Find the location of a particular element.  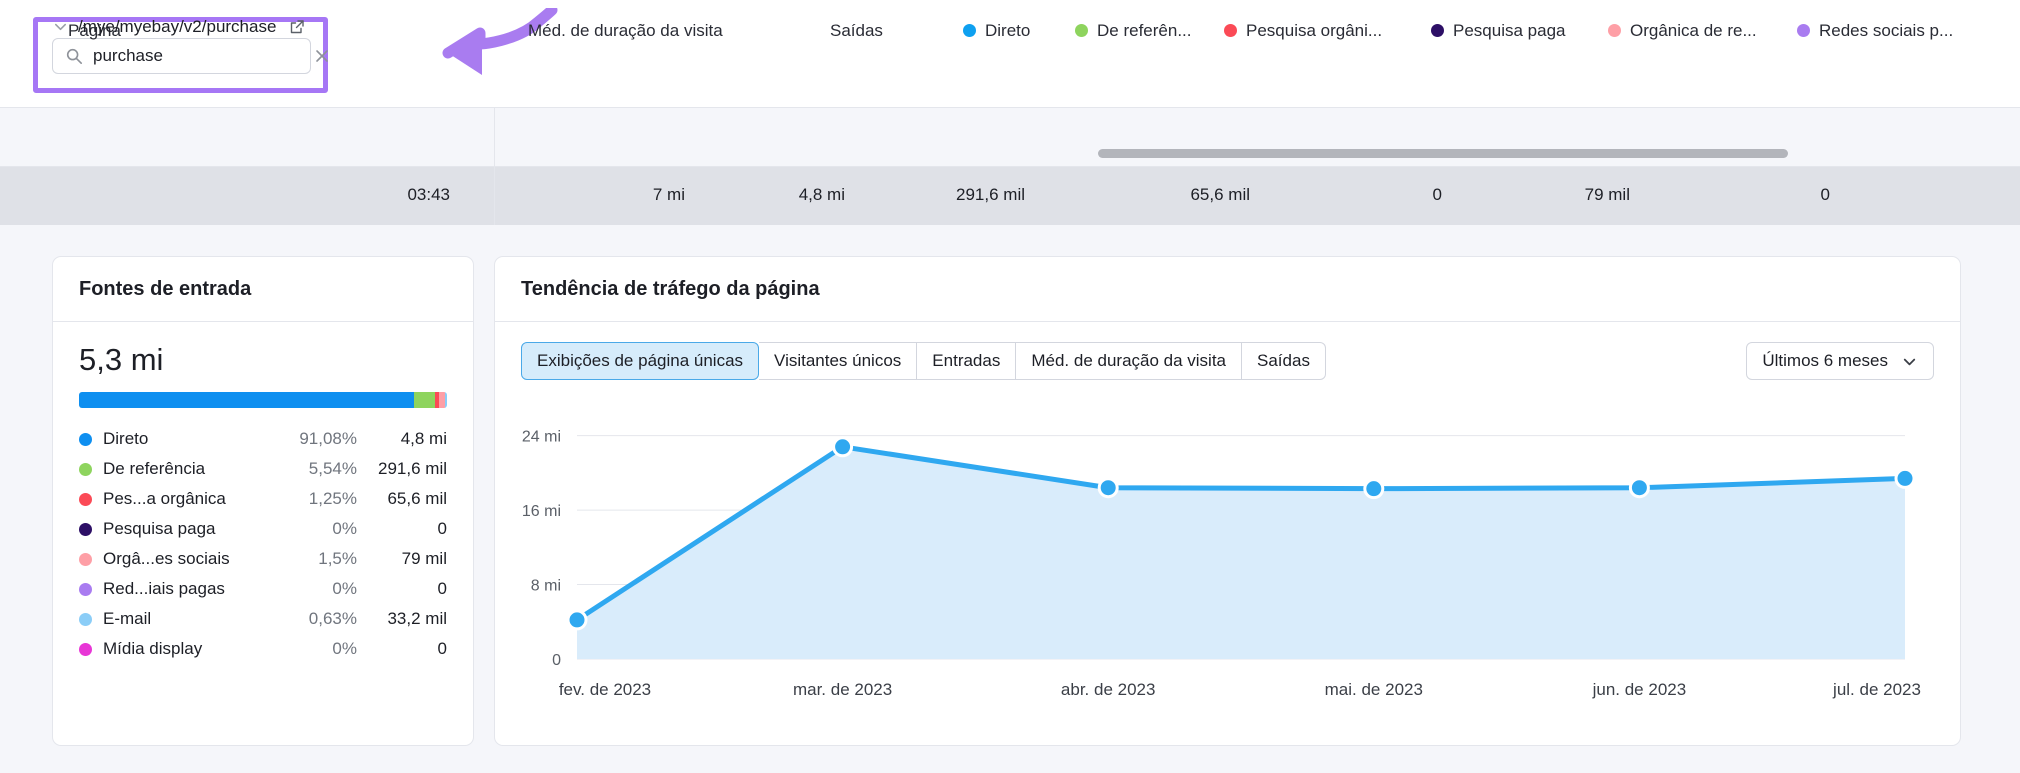

close-icon is located at coordinates (322, 56).